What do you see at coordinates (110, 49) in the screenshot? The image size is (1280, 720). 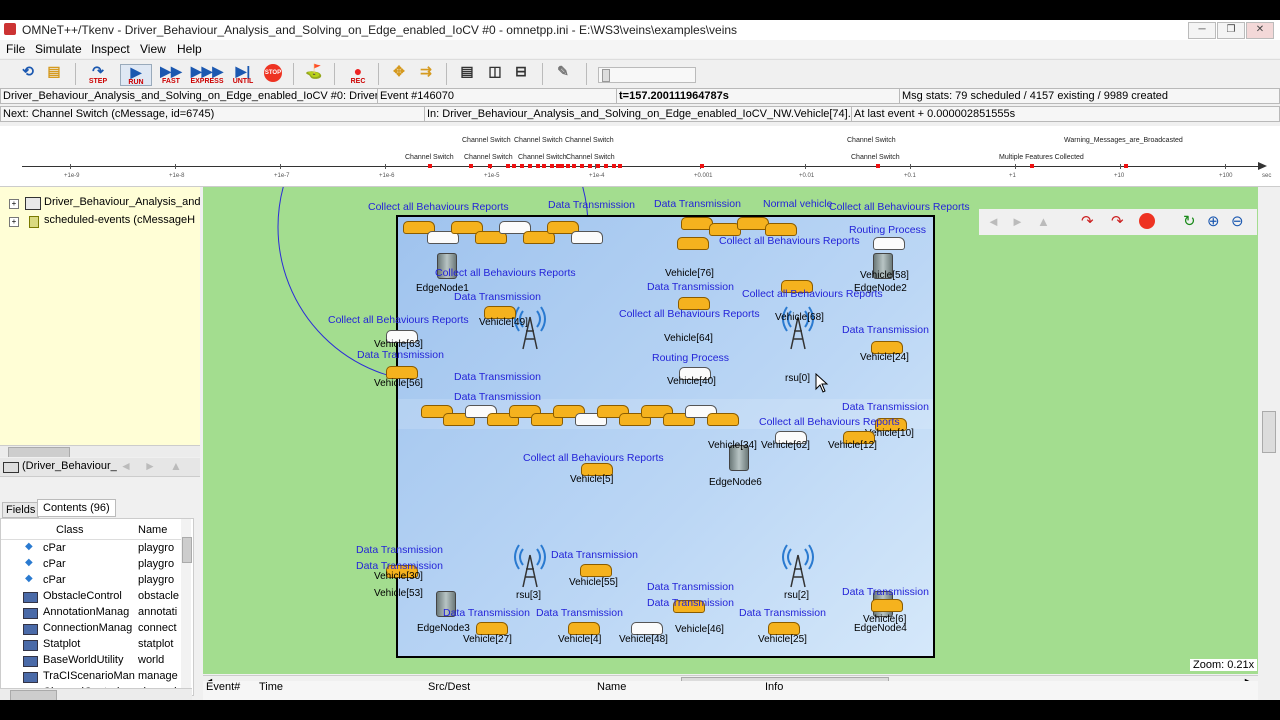 I see `menu-inspect: Inspect` at bounding box center [110, 49].